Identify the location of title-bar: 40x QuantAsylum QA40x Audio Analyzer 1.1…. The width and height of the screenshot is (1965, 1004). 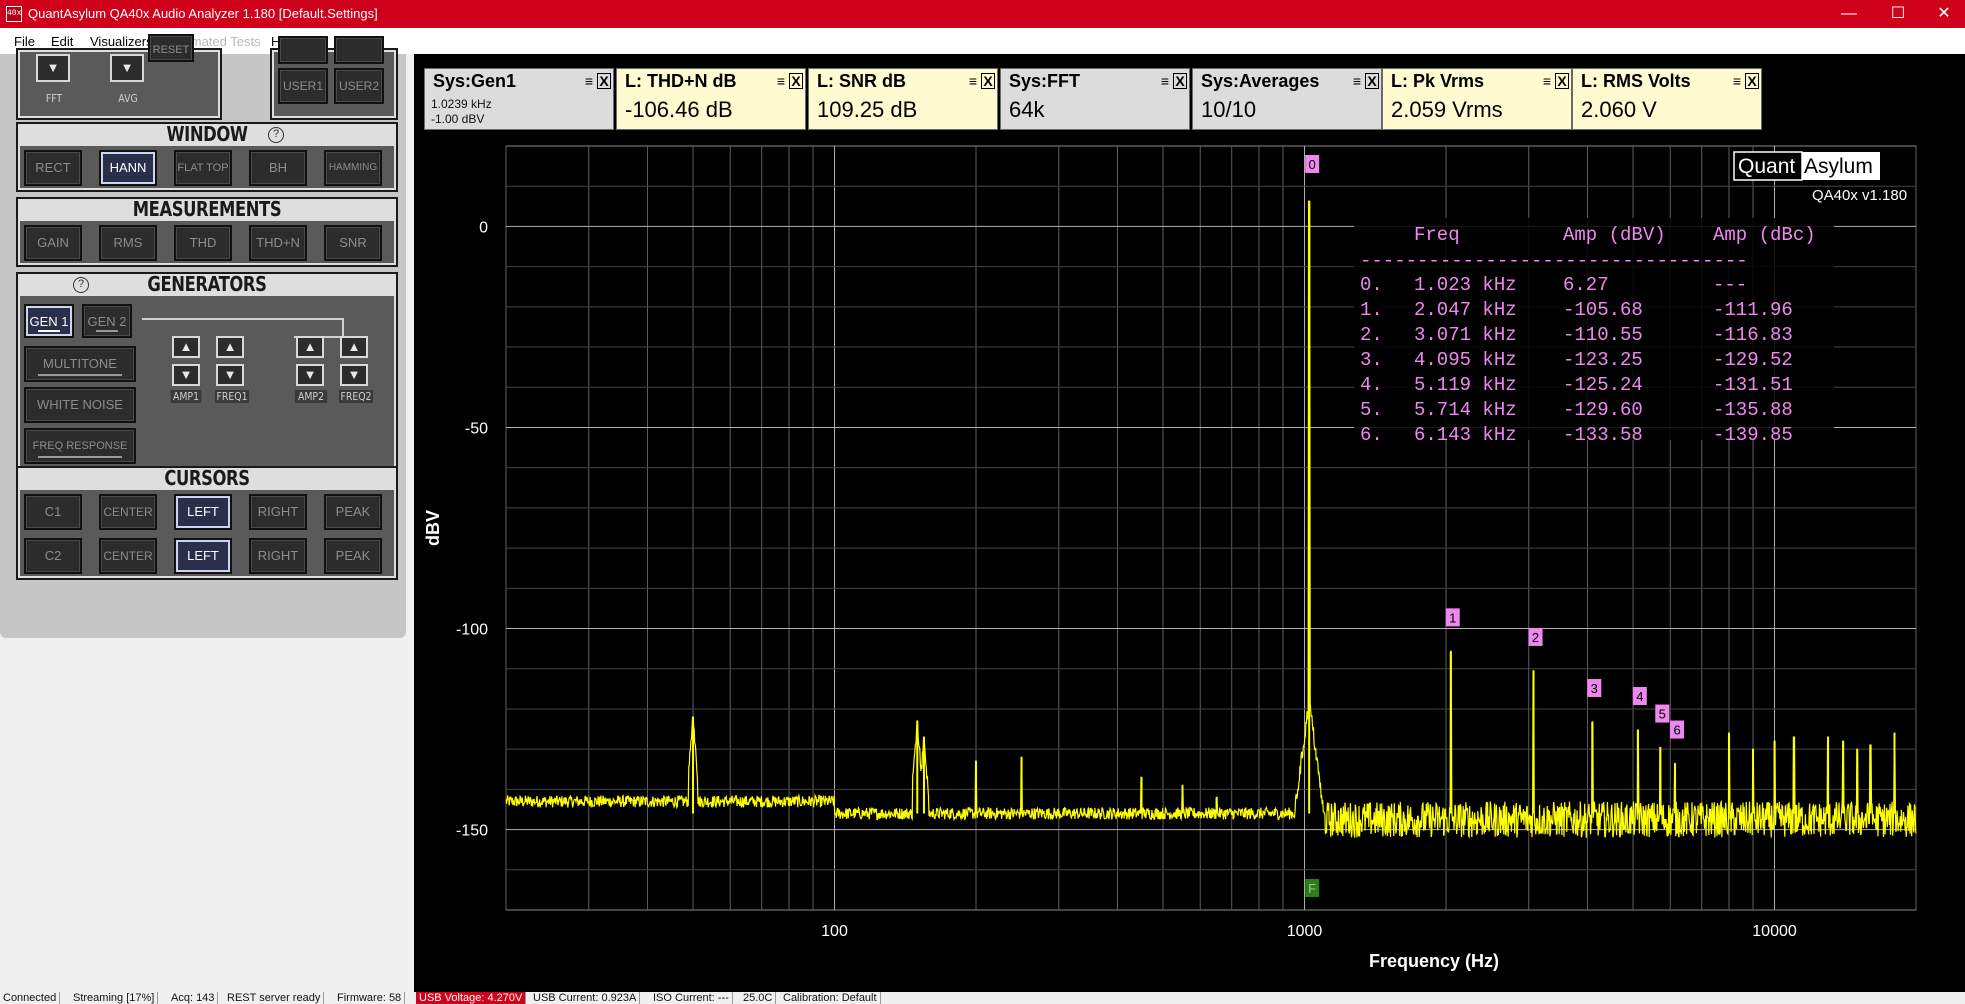
(982, 14).